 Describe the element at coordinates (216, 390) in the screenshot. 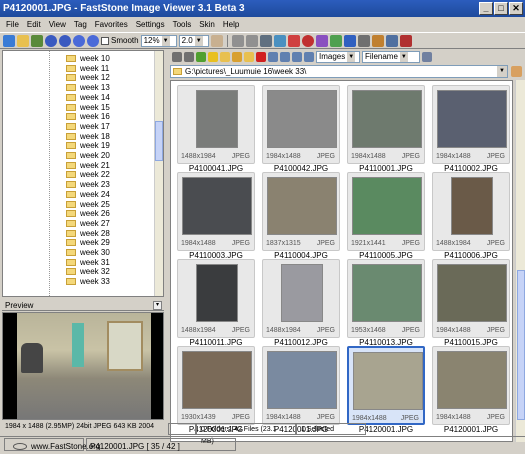

I see `thumbnail-item: 1930x1439 JPEG P4120001.JPG` at that location.